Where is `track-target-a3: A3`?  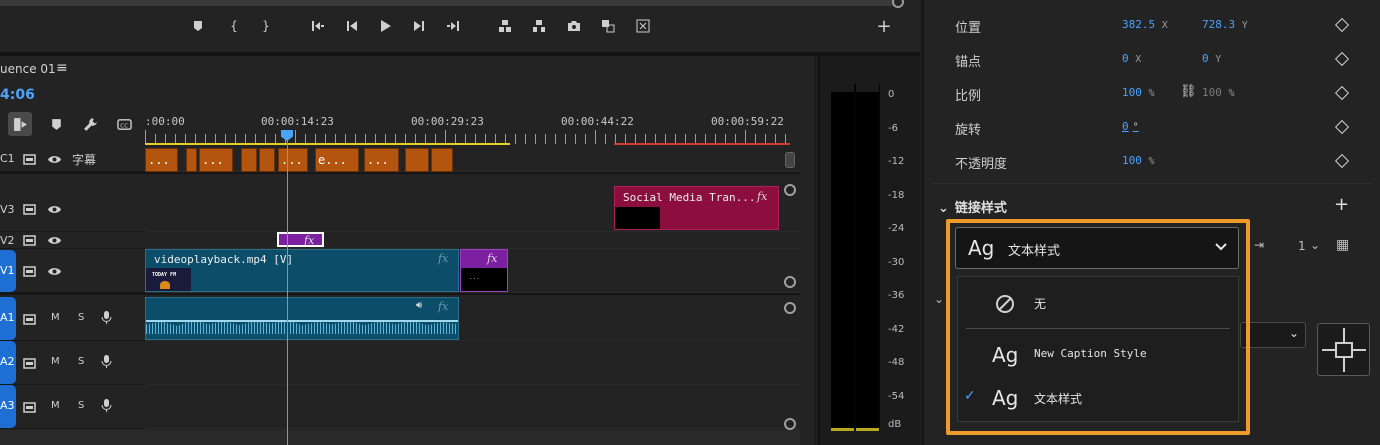
track-target-a3: A3 is located at coordinates (8, 406).